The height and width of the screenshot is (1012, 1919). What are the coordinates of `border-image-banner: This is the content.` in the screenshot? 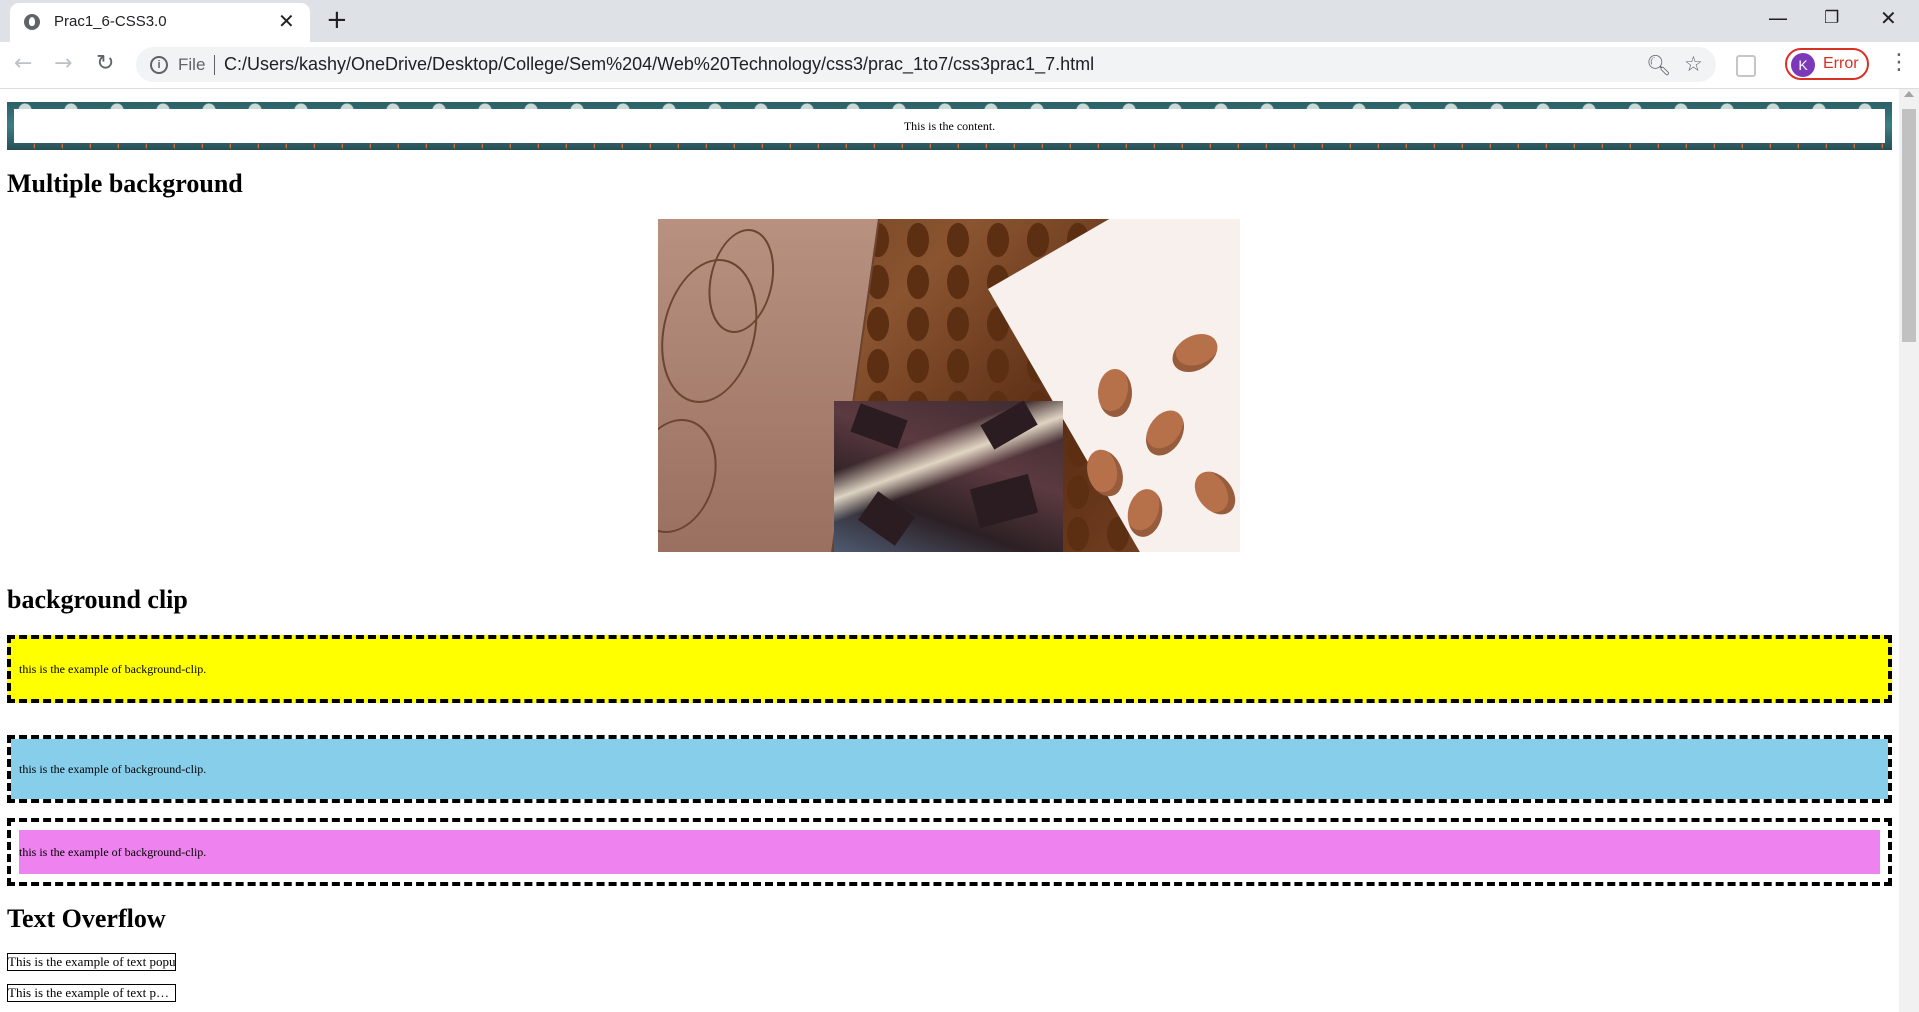 It's located at (949, 126).